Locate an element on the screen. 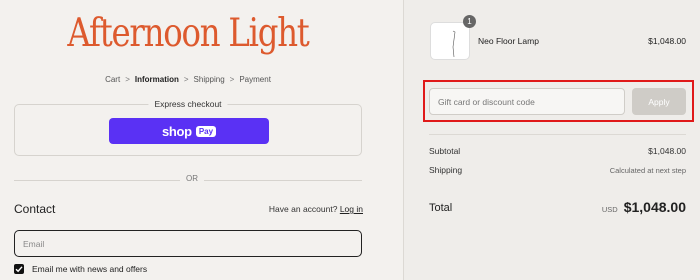  breadcrumb: Cart > Information > Shipping > Payment is located at coordinates (188, 79).